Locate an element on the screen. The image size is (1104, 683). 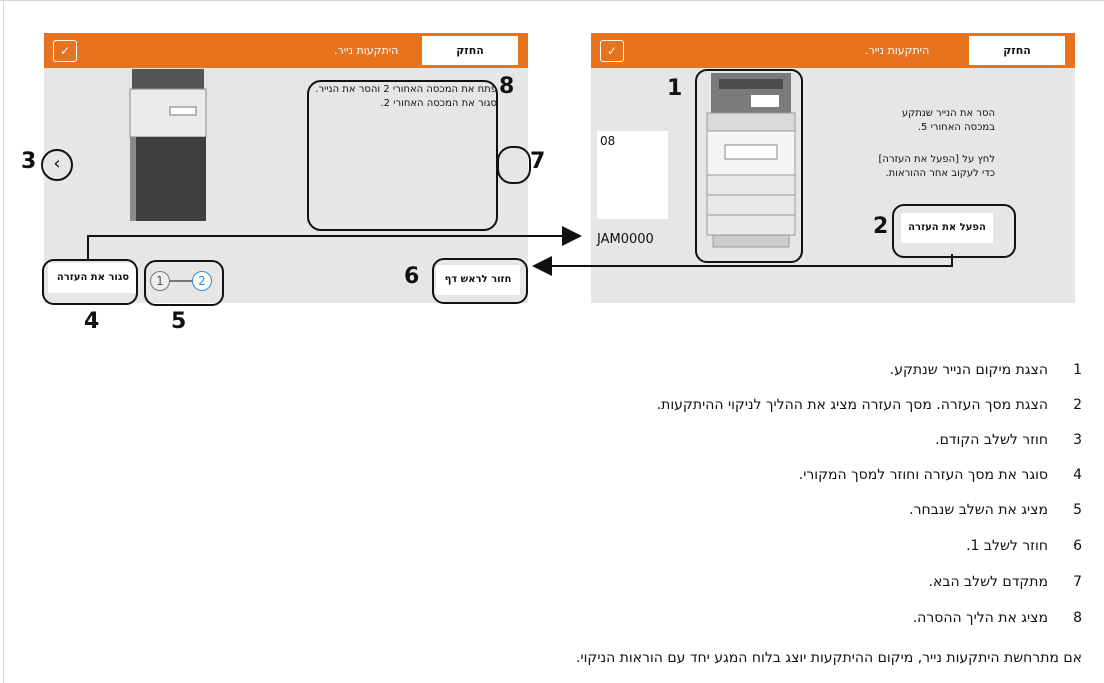
flow-arrows is located at coordinates (520, 251).